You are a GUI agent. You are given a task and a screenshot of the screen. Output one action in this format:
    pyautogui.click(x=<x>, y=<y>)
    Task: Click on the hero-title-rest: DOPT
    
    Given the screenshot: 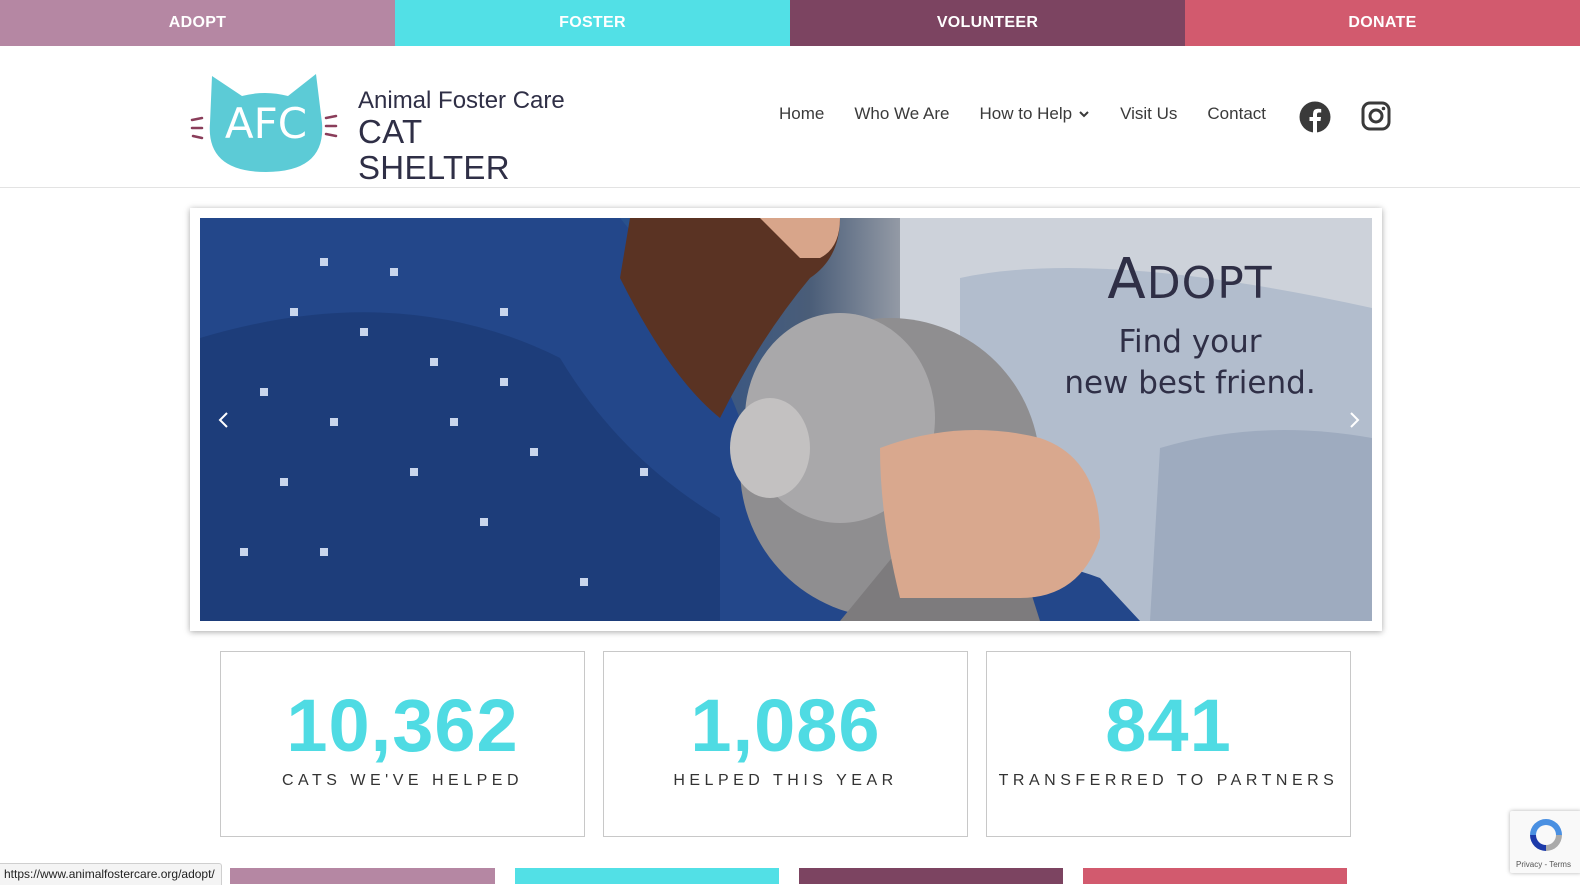 What is the action you would take?
    pyautogui.click(x=1209, y=283)
    